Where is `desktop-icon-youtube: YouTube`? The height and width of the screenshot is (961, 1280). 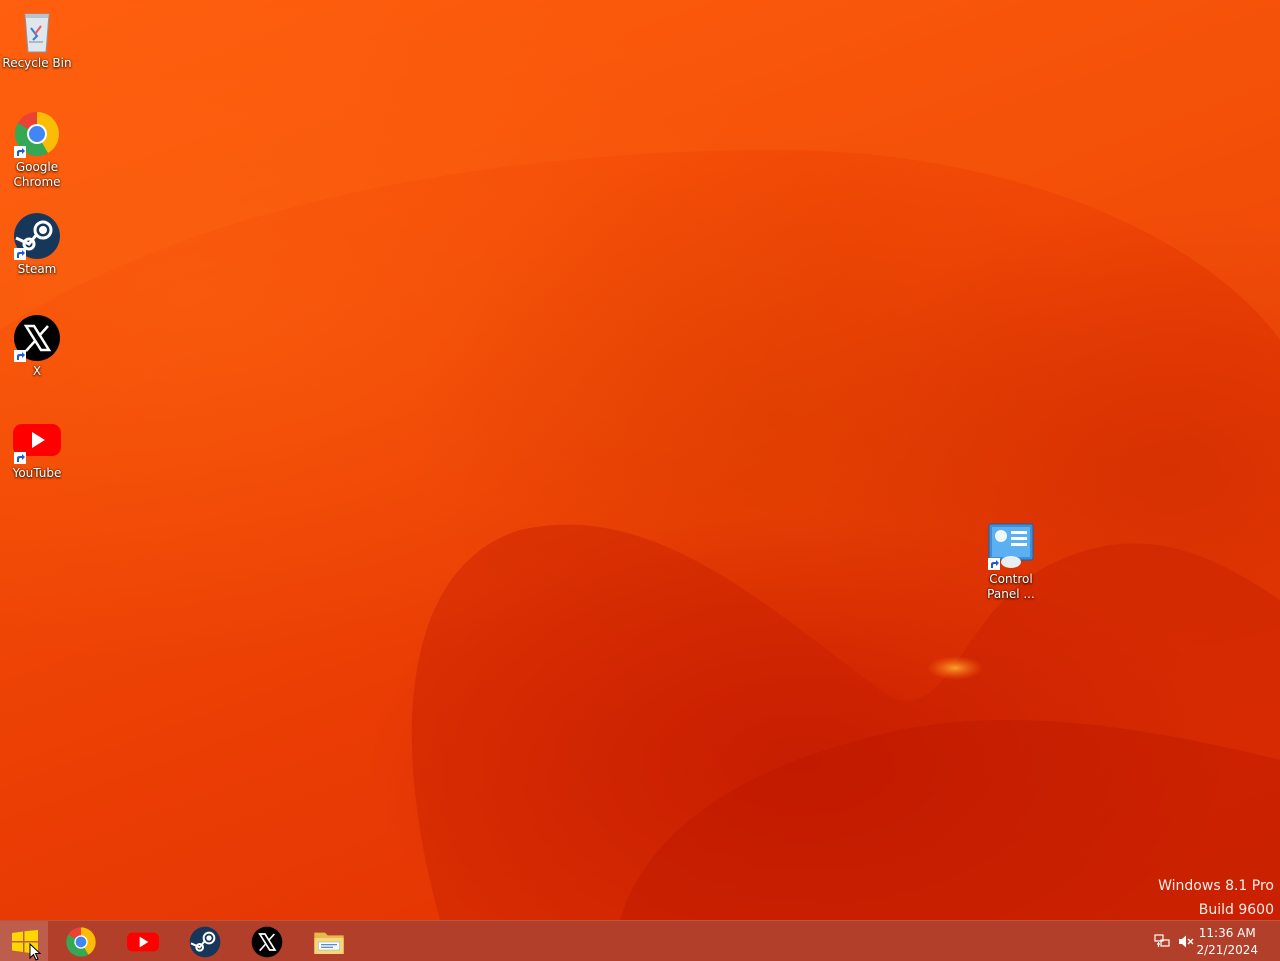 desktop-icon-youtube: YouTube is located at coordinates (37, 448).